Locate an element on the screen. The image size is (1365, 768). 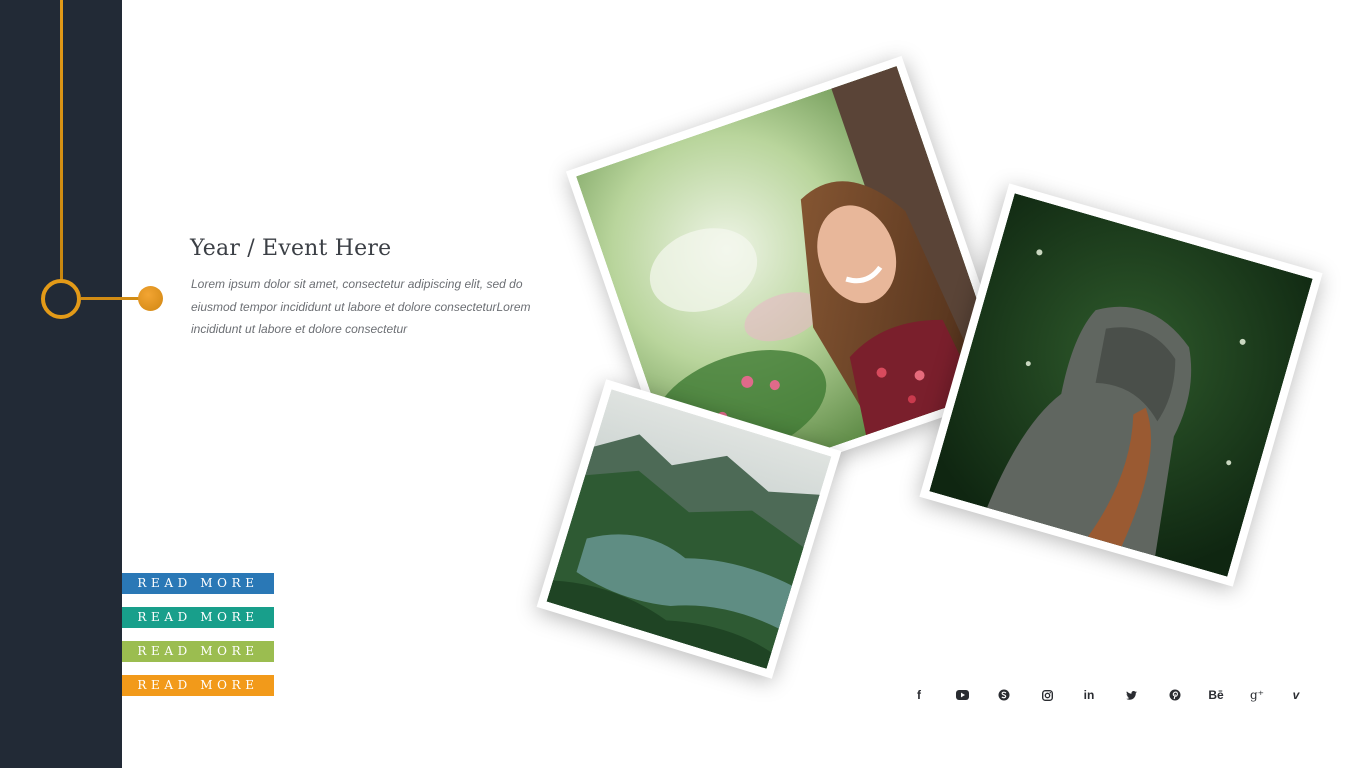
skype-icon is located at coordinates (1004, 695).